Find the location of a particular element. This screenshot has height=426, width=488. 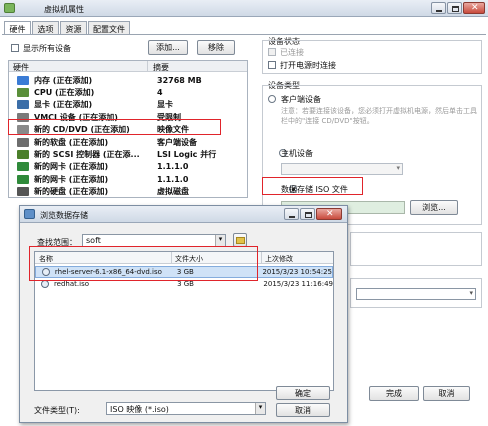

disc-icon is located at coordinates (45, 284).